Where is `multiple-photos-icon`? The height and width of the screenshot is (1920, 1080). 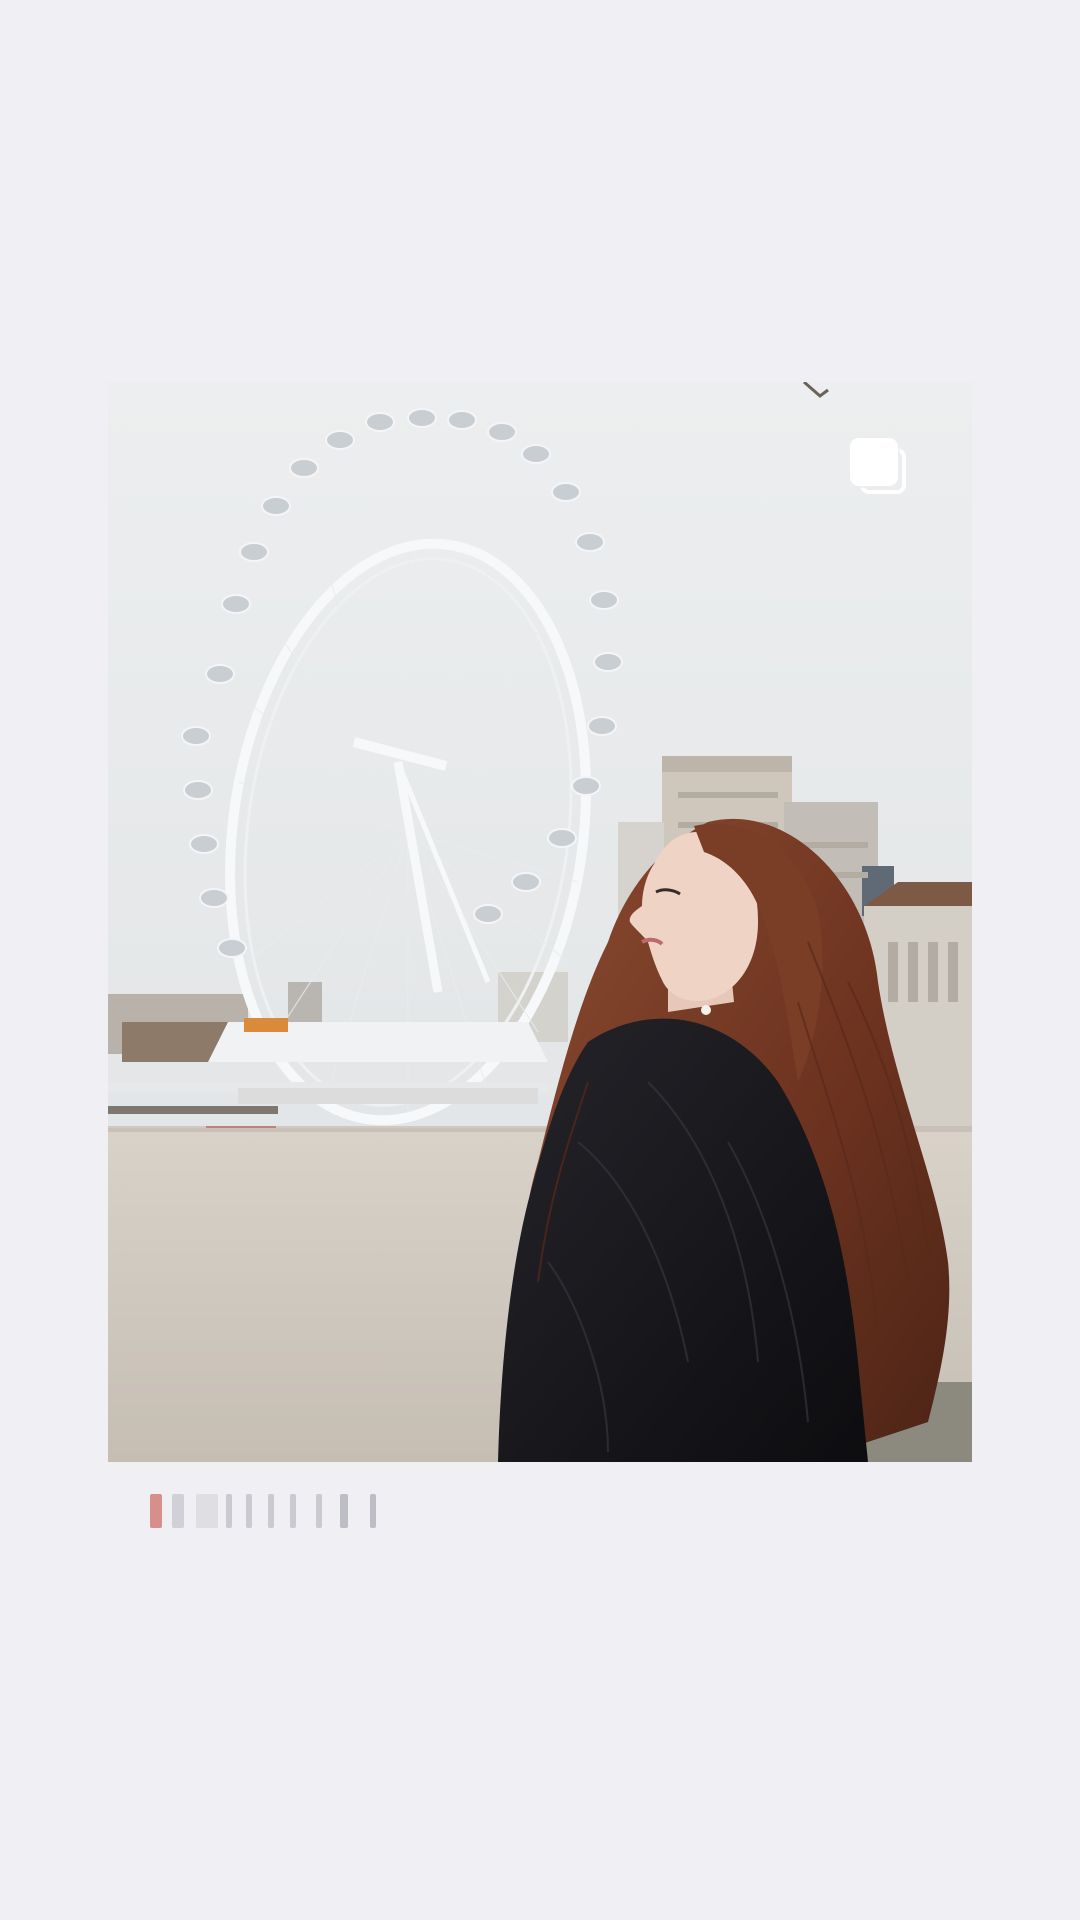 multiple-photos-icon is located at coordinates (881, 469).